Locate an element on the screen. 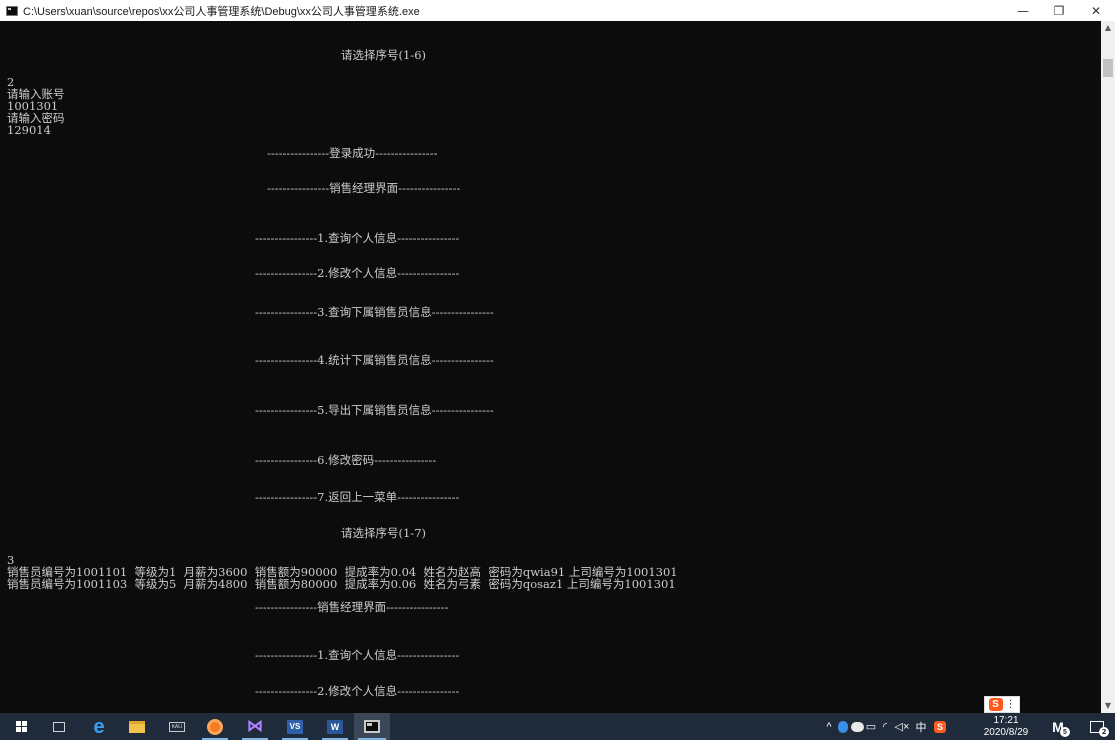 The height and width of the screenshot is (740, 1115). task-view-button is located at coordinates (59, 726).